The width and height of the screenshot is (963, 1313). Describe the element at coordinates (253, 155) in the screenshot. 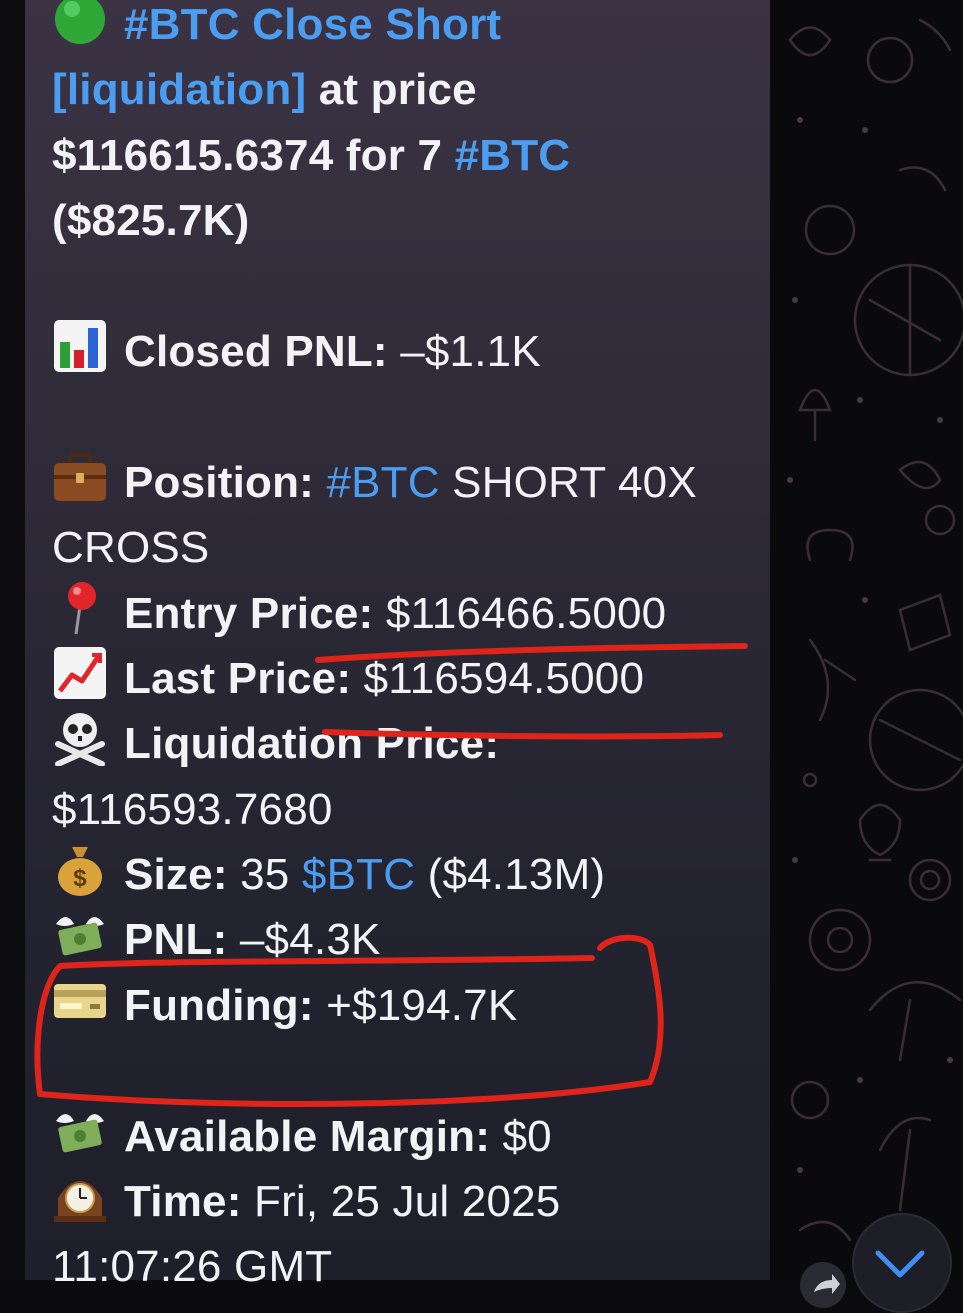

I see `close-price-text: $116615.6374 for 7` at that location.